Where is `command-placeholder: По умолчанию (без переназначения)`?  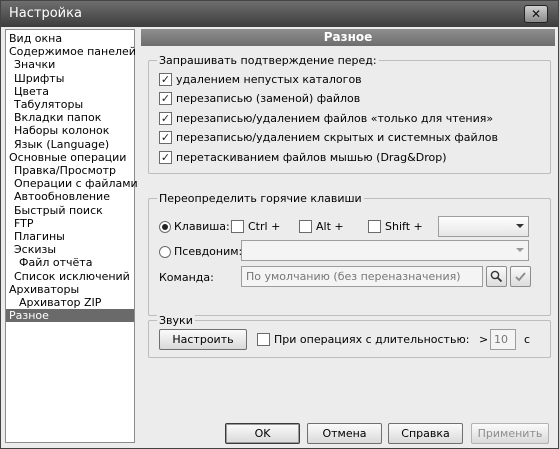 command-placeholder: По умолчанию (без переназначения) is located at coordinates (353, 276).